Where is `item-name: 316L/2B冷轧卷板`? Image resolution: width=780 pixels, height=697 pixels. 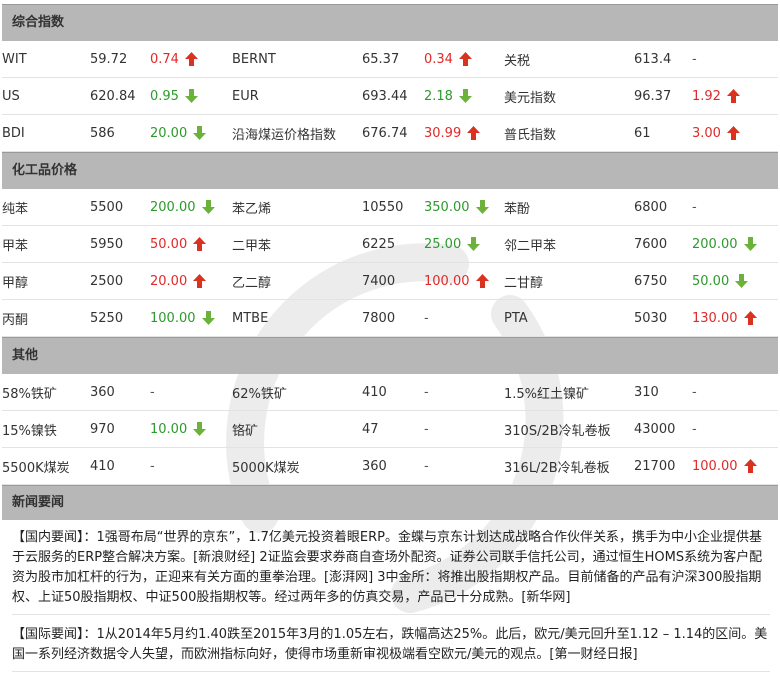 item-name: 316L/2B冷轧卷板 is located at coordinates (569, 466).